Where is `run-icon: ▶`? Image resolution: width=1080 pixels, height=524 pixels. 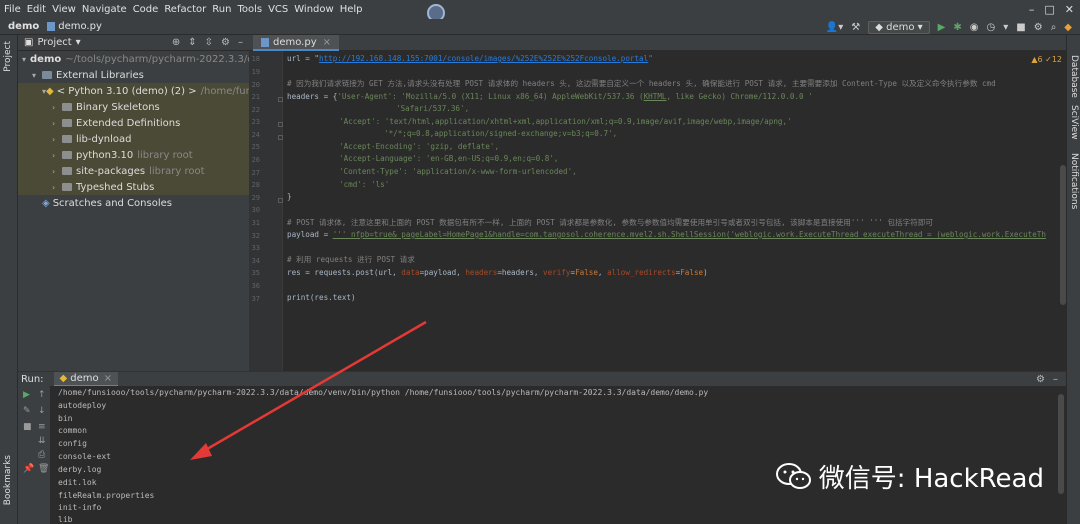 run-icon: ▶ is located at coordinates (942, 27).